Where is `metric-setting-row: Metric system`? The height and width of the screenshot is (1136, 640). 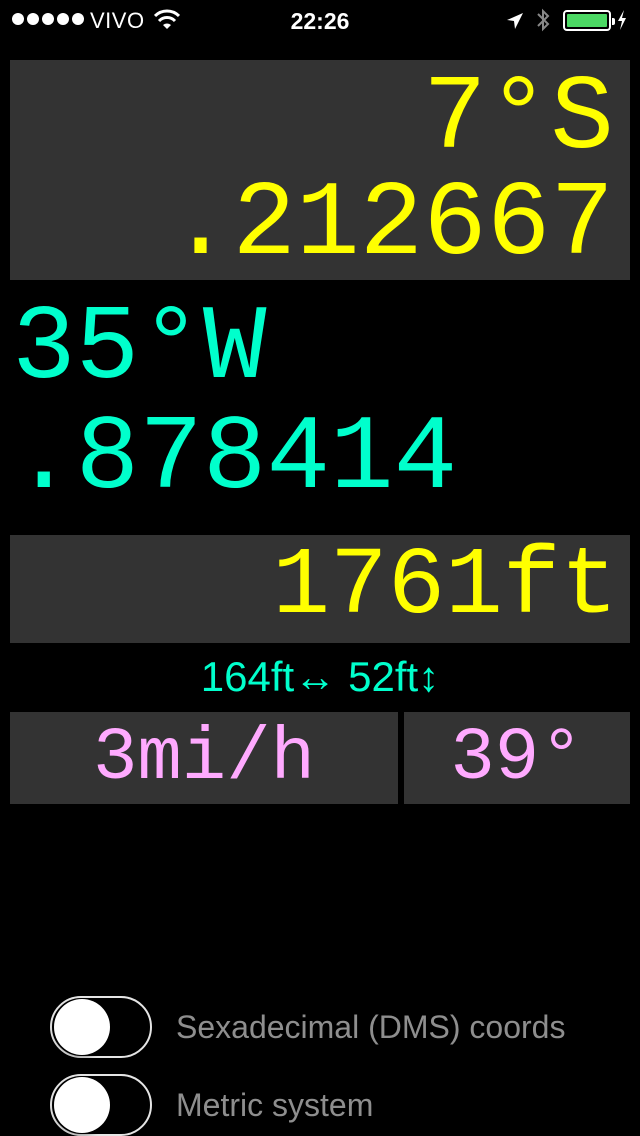
metric-setting-row: Metric system is located at coordinates (340, 1105).